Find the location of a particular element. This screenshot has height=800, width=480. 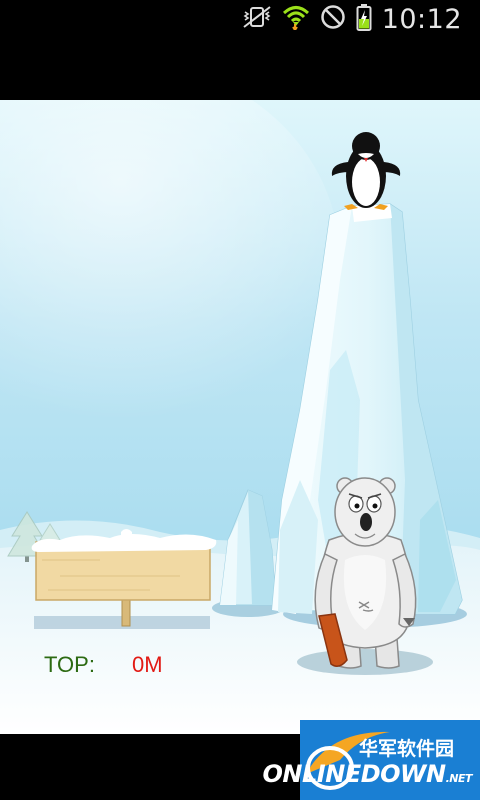

status-time: 10:12 is located at coordinates (421, 19).